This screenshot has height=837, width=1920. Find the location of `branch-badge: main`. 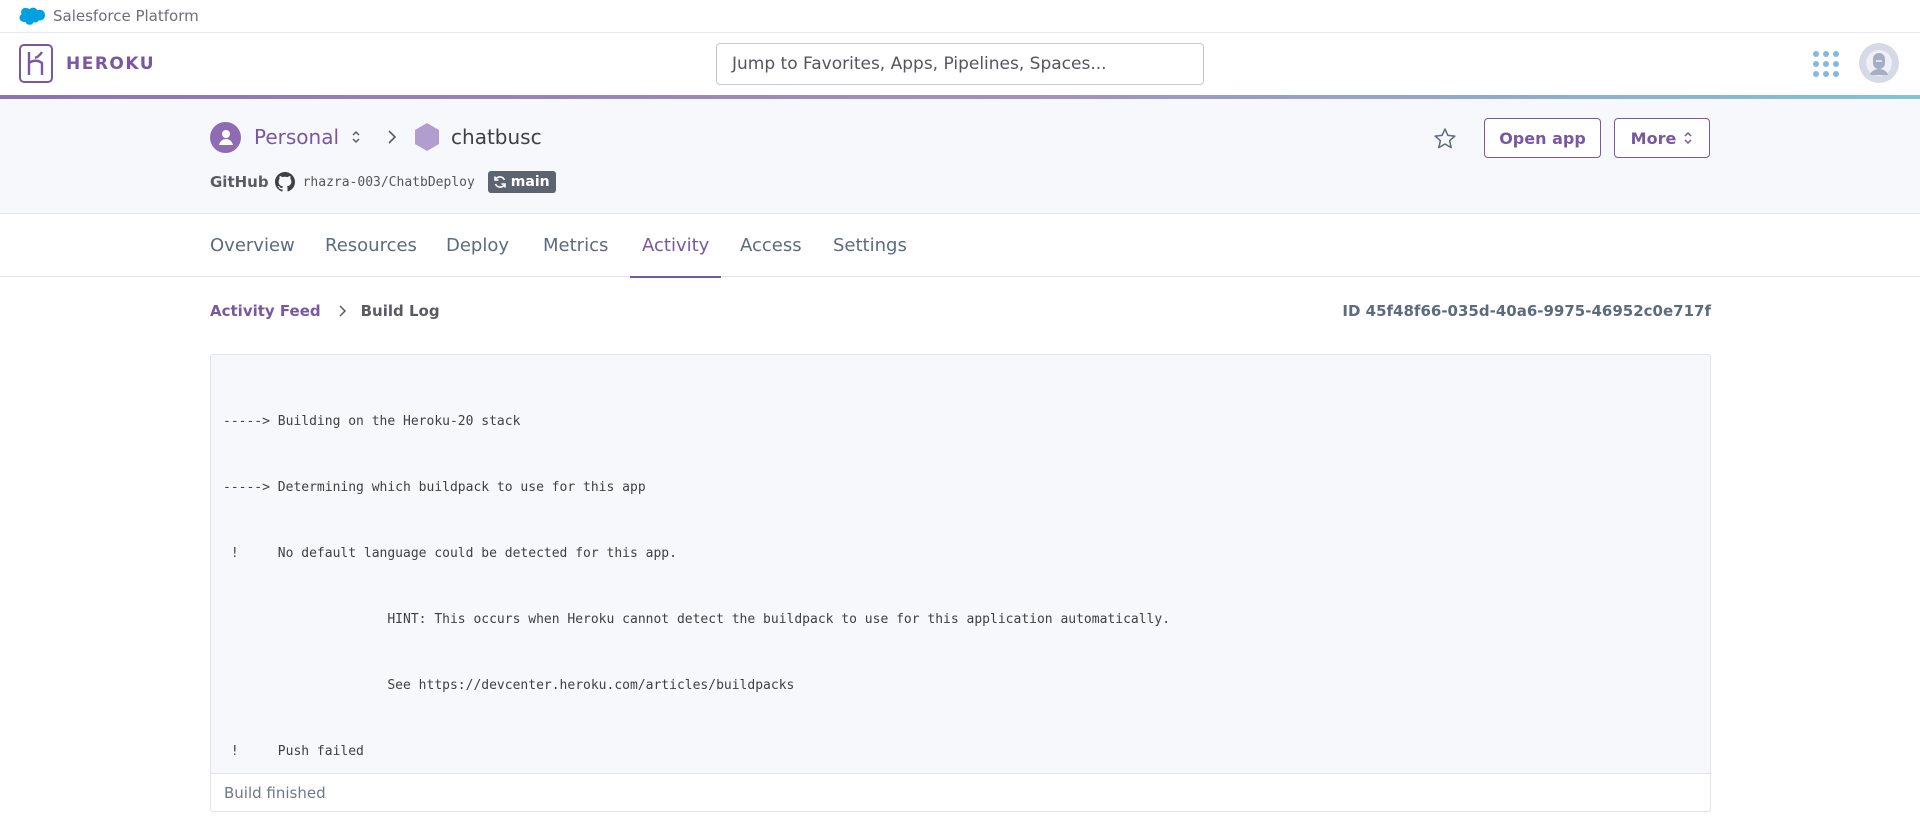

branch-badge: main is located at coordinates (521, 182).